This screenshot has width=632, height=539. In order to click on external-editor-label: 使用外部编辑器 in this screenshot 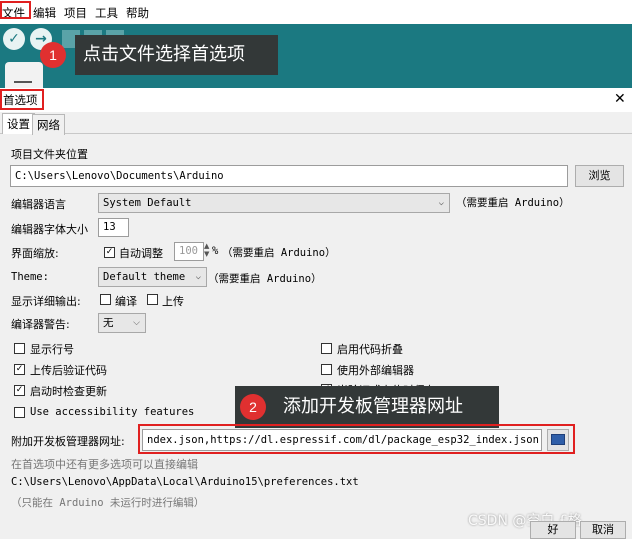, I will do `click(375, 370)`.